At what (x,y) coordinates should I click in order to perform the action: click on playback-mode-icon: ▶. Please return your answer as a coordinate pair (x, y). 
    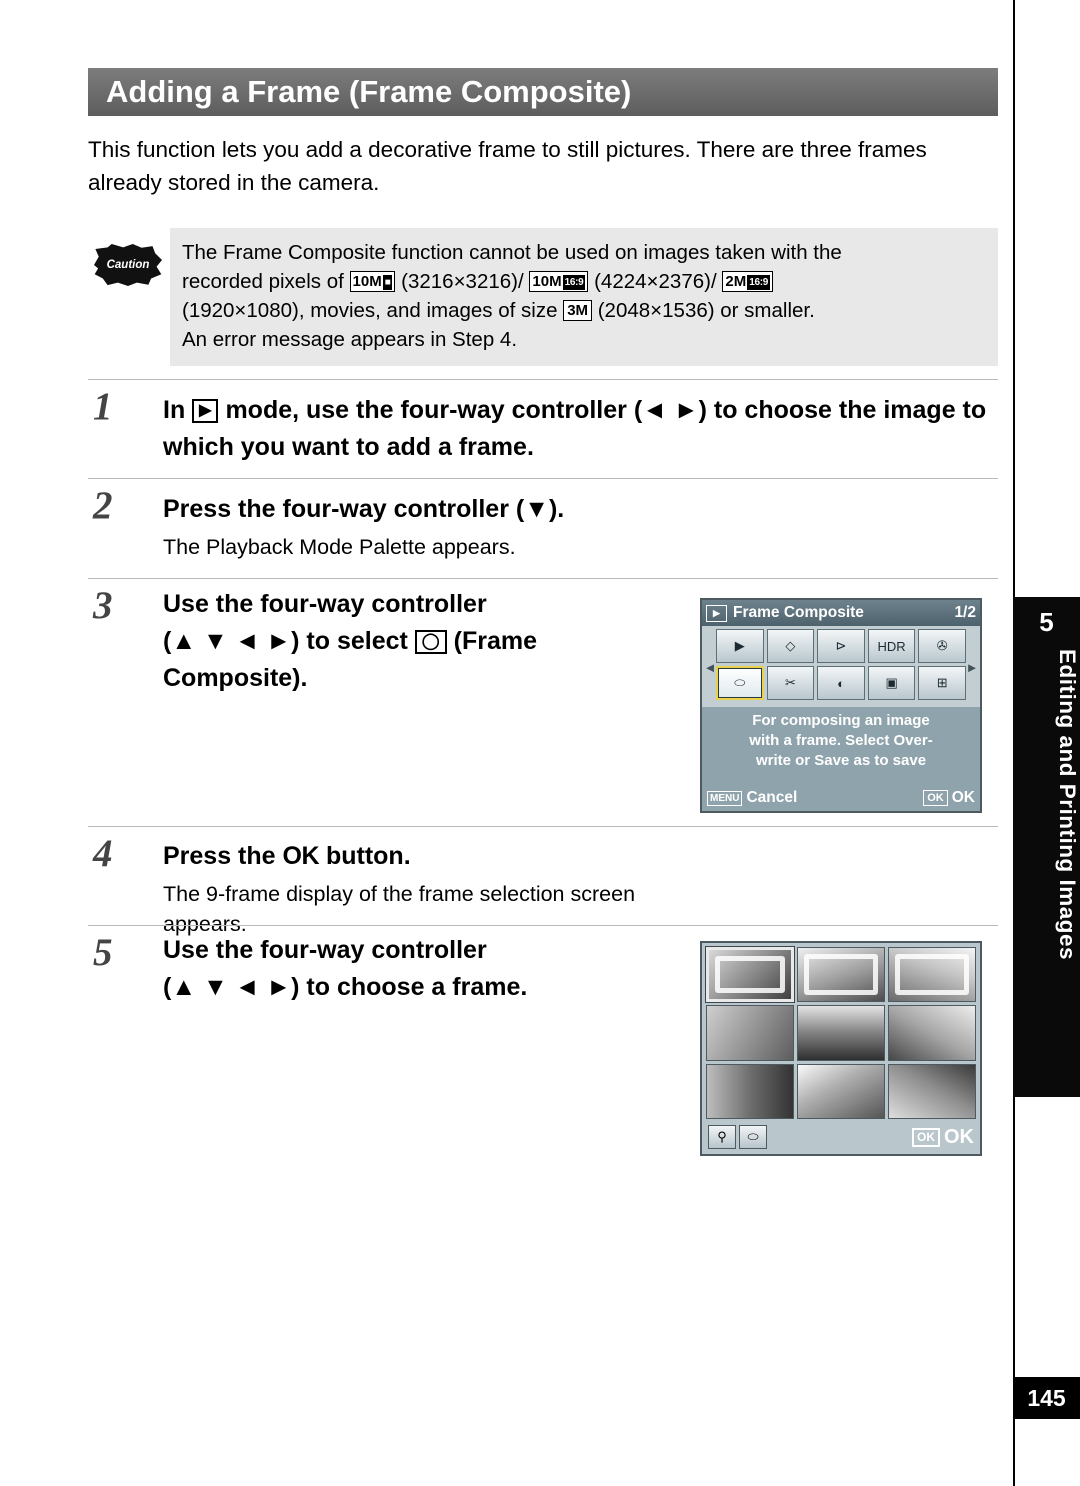
    Looking at the image, I should click on (205, 411).